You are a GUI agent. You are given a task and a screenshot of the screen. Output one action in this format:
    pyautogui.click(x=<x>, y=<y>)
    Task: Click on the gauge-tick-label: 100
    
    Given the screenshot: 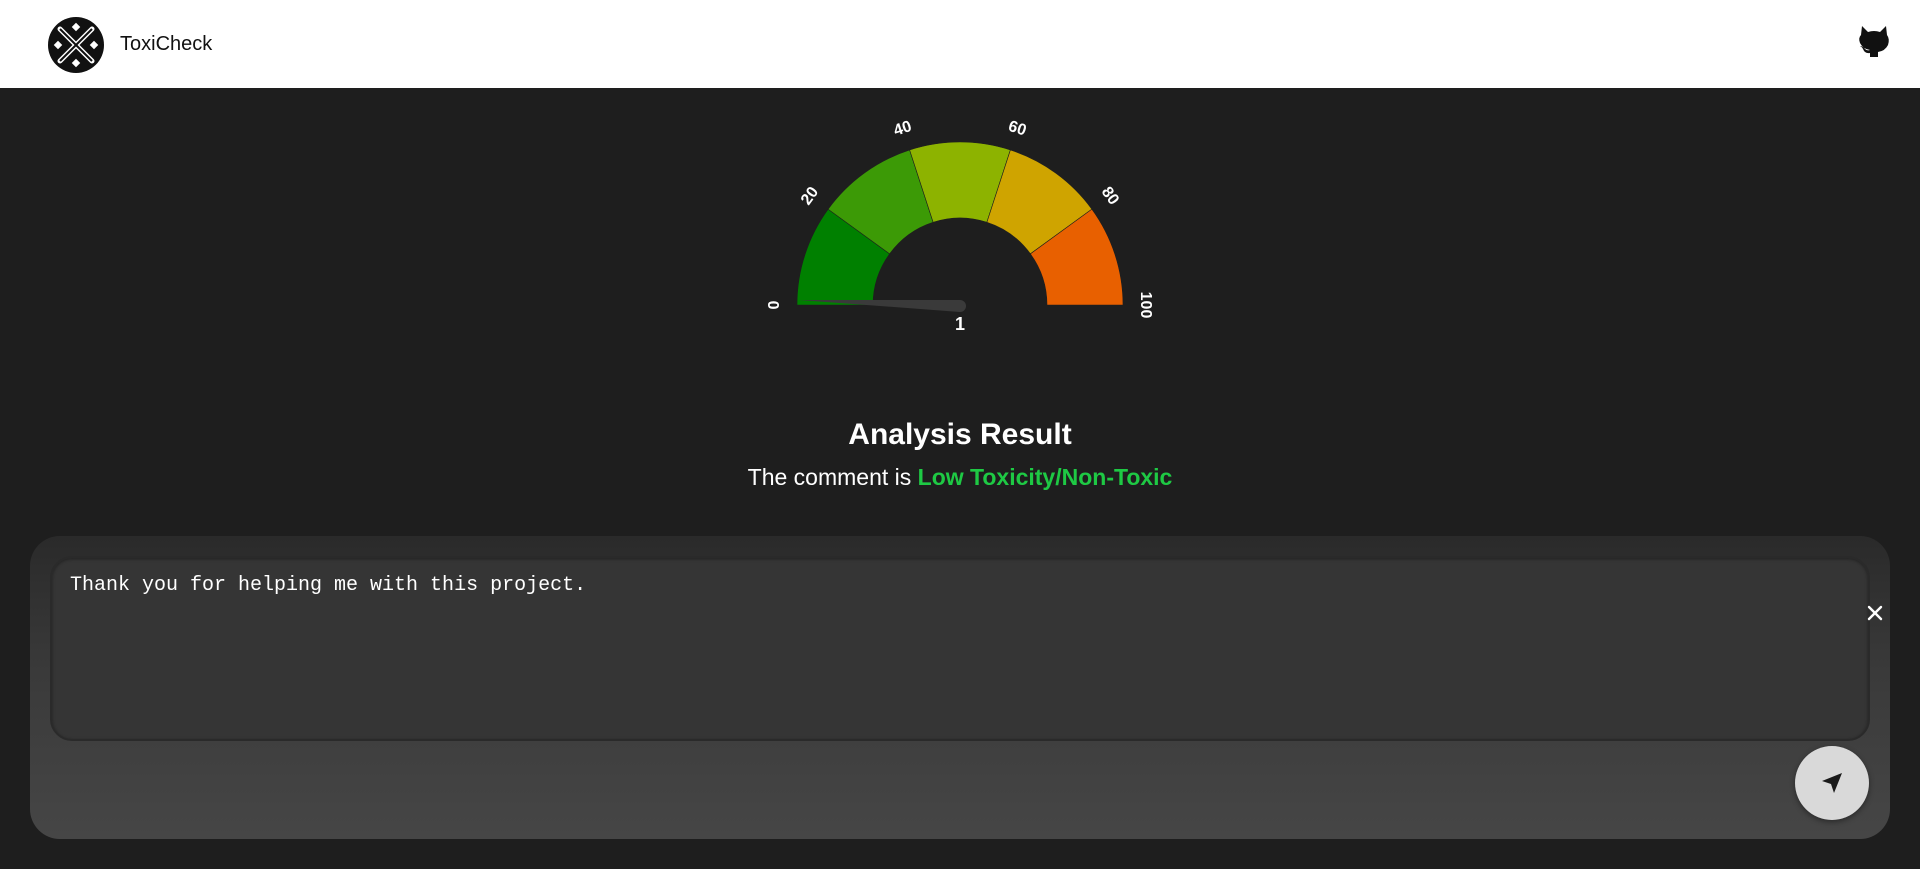 What is the action you would take?
    pyautogui.click(x=1145, y=305)
    